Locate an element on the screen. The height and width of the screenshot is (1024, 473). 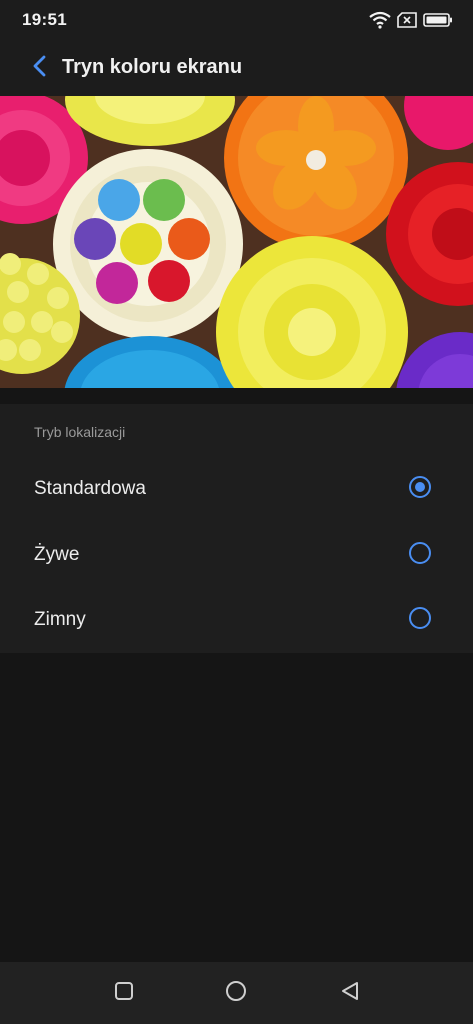
status-icons is located at coordinates (411, 20).